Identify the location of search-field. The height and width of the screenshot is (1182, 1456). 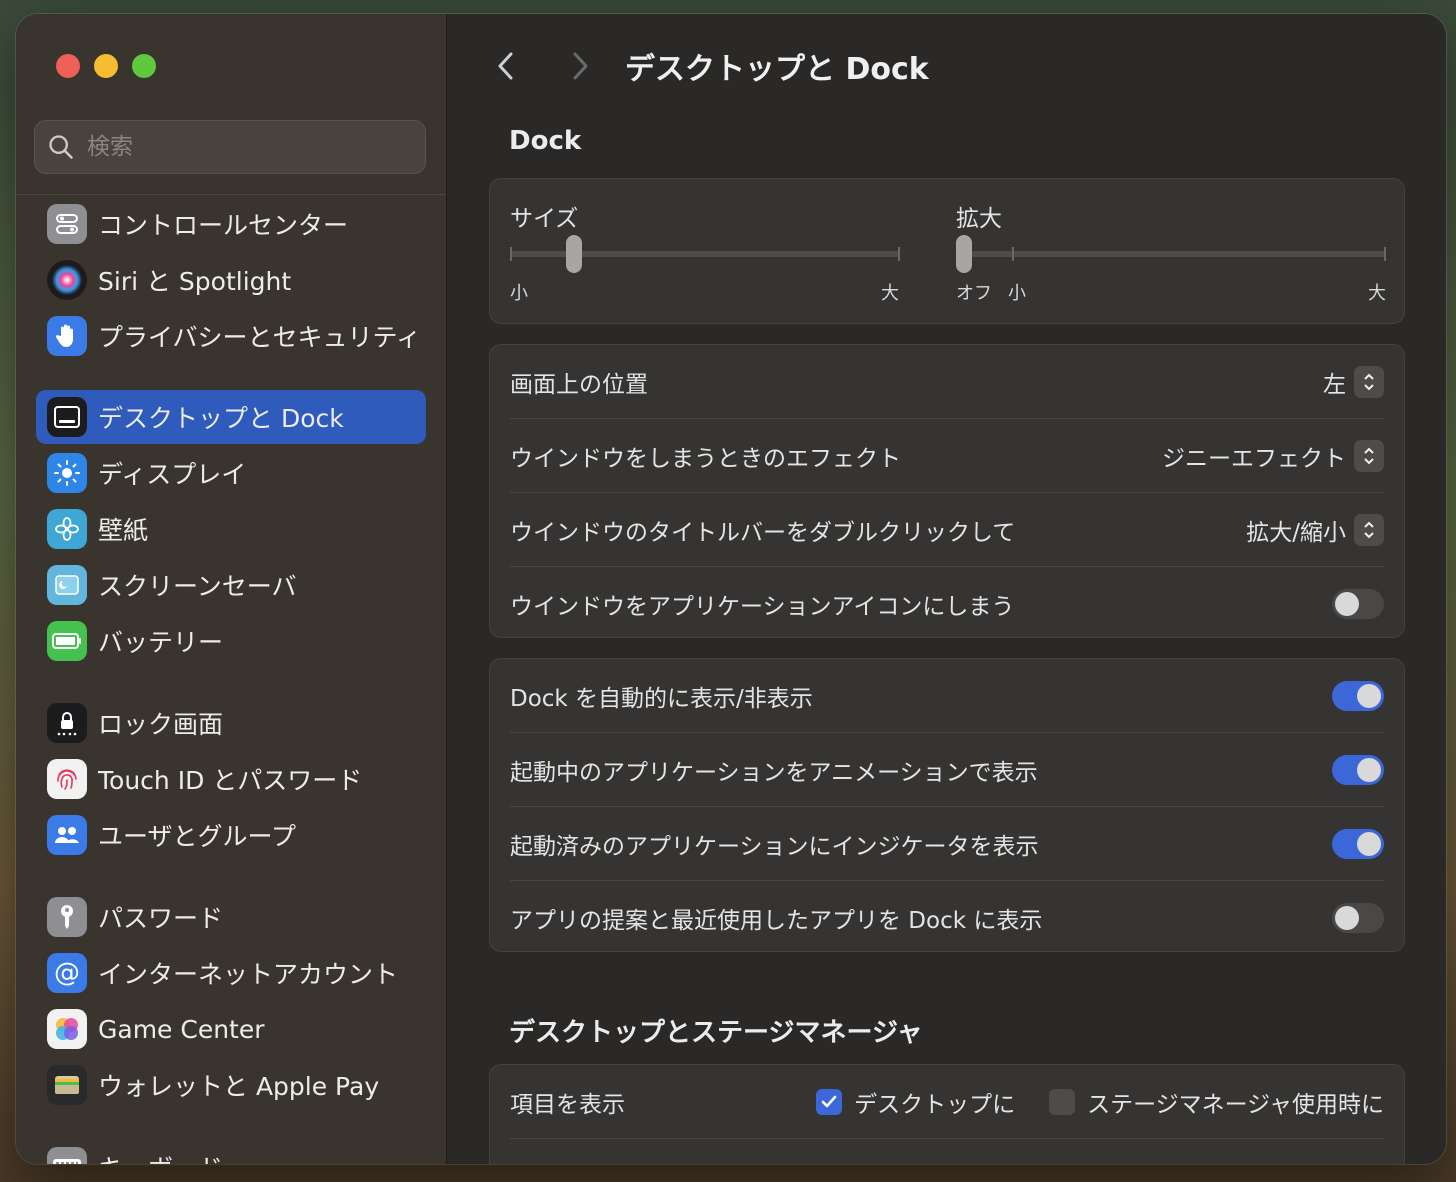
(230, 147).